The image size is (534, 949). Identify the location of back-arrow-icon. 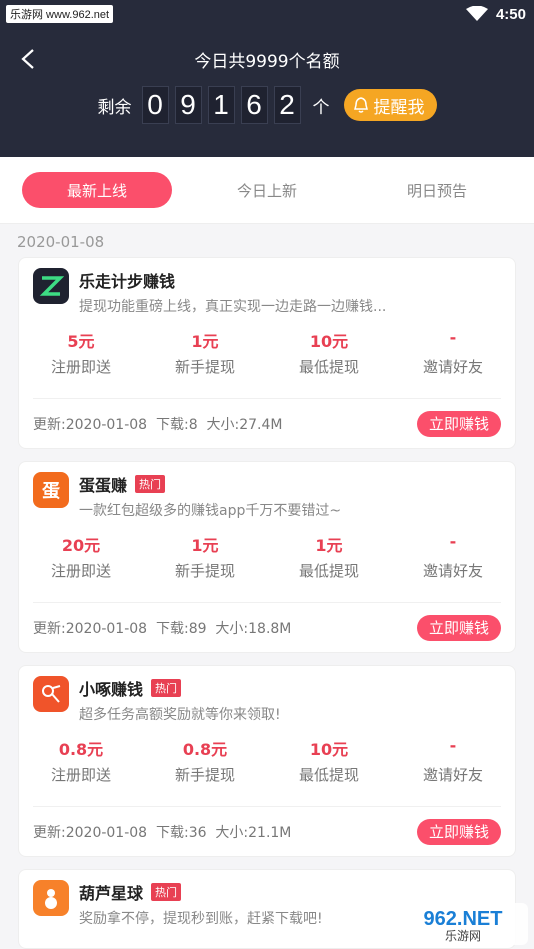
(29, 59).